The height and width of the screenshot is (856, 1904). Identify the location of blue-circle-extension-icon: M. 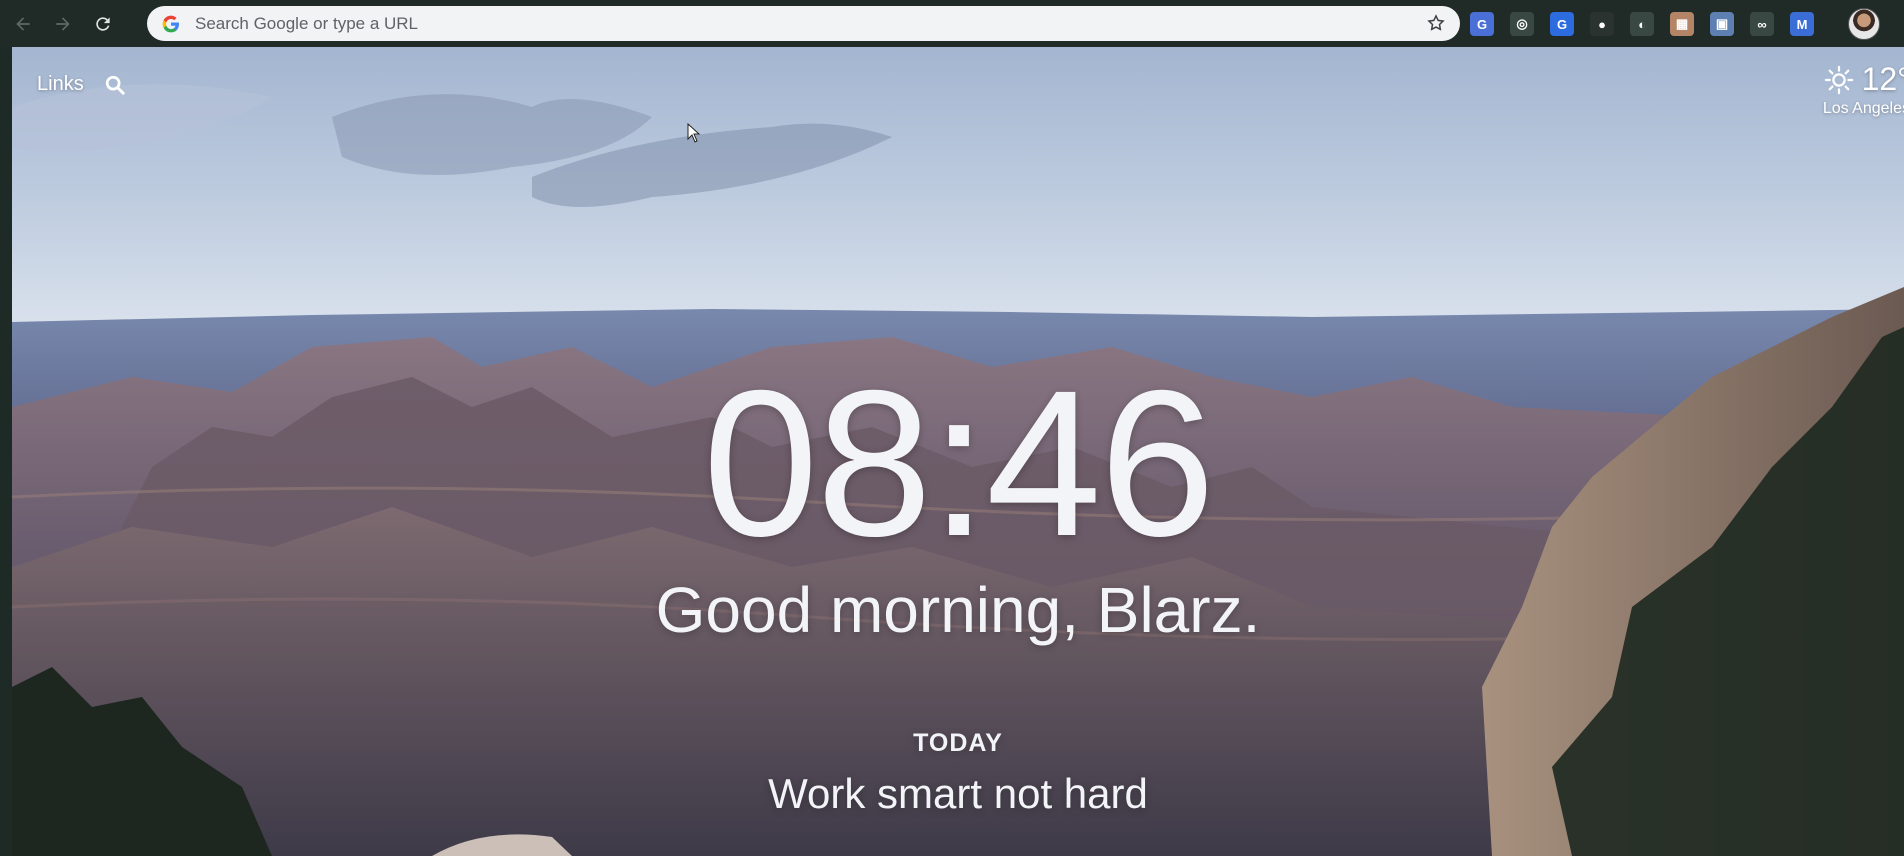
(1802, 24).